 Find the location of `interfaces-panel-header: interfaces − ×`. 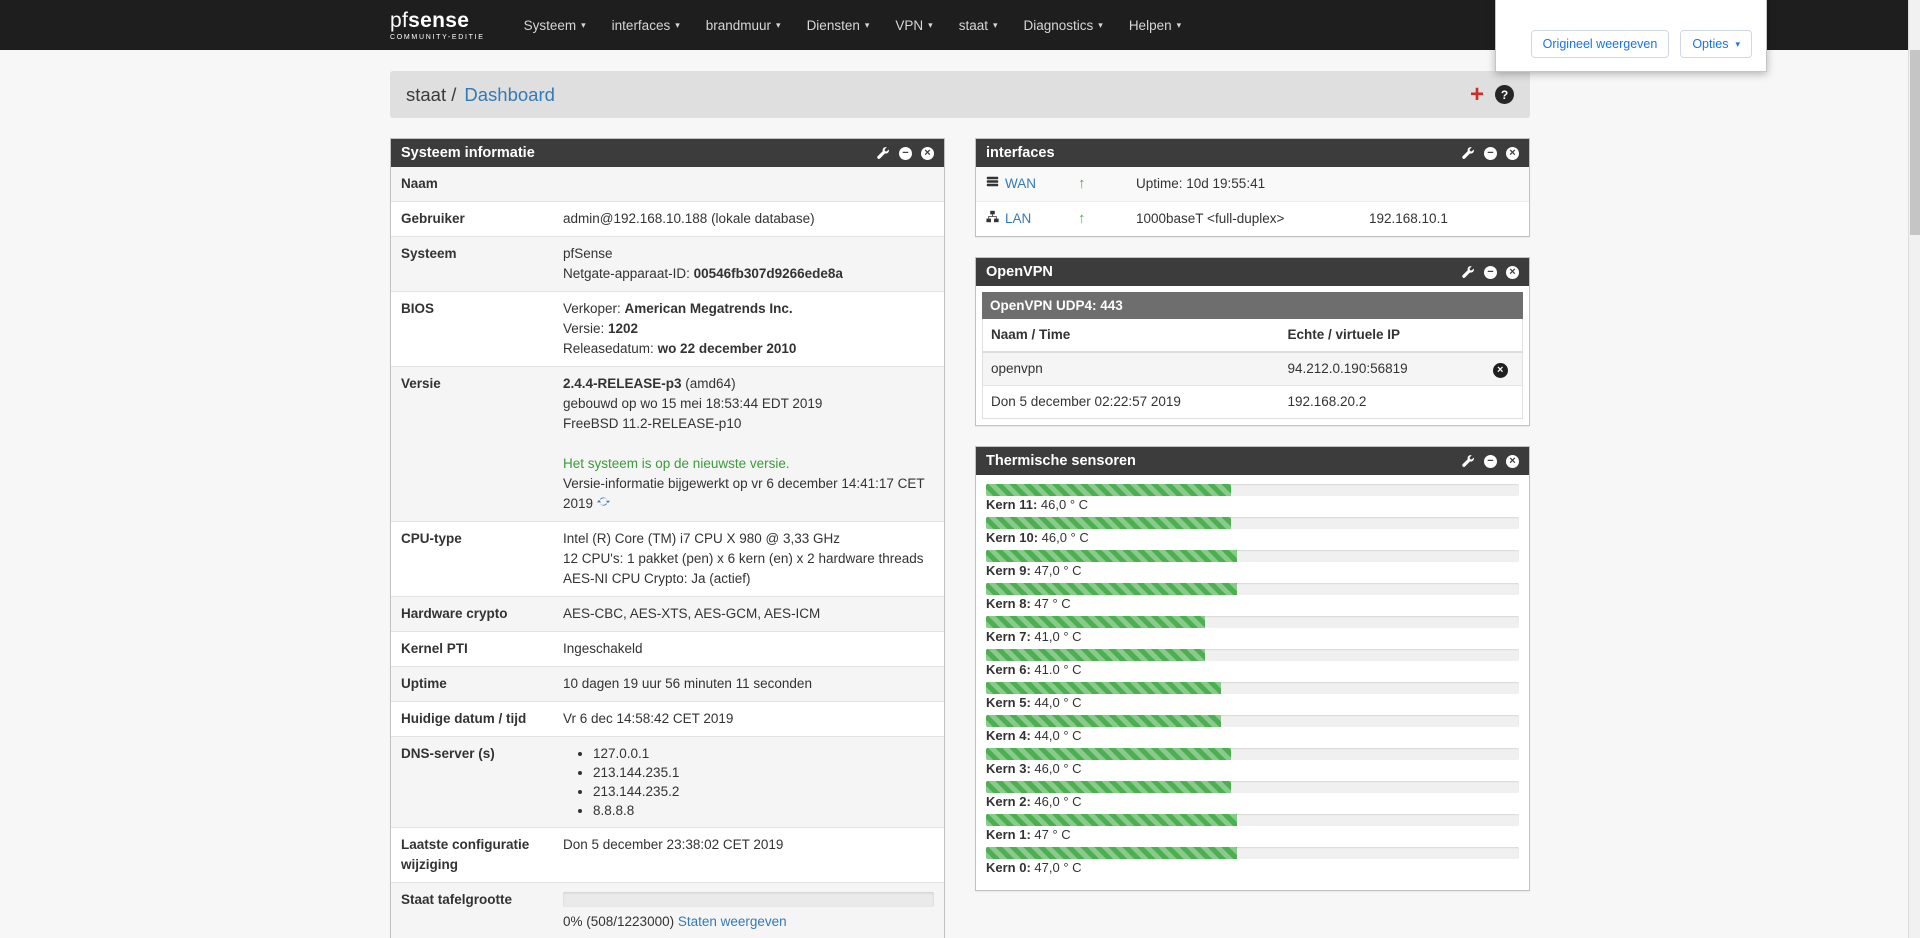

interfaces-panel-header: interfaces − × is located at coordinates (1252, 153).